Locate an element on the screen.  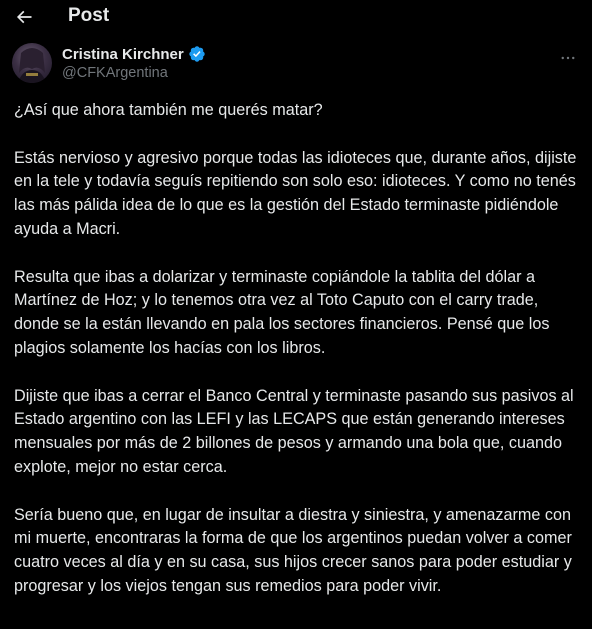
author-name: Cristina Kirchner is located at coordinates (123, 54).